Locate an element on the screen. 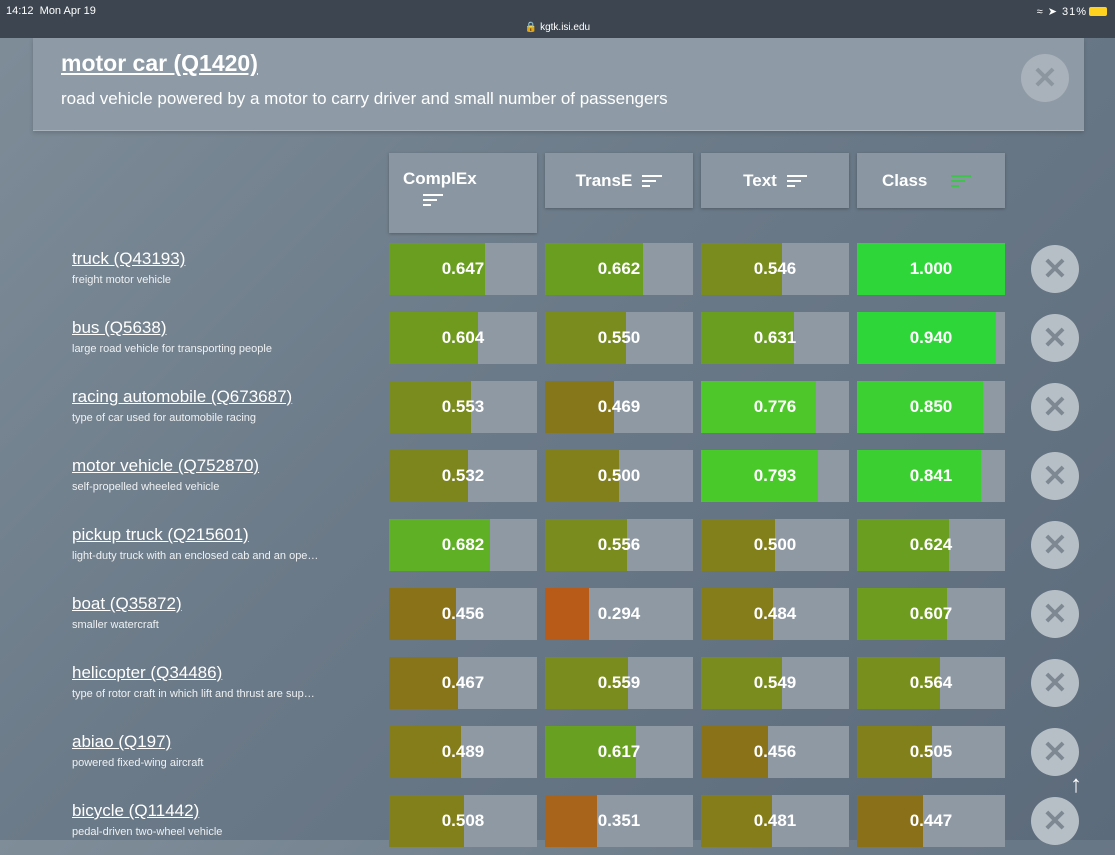 The height and width of the screenshot is (855, 1115). score-value: 0.351 is located at coordinates (619, 820).